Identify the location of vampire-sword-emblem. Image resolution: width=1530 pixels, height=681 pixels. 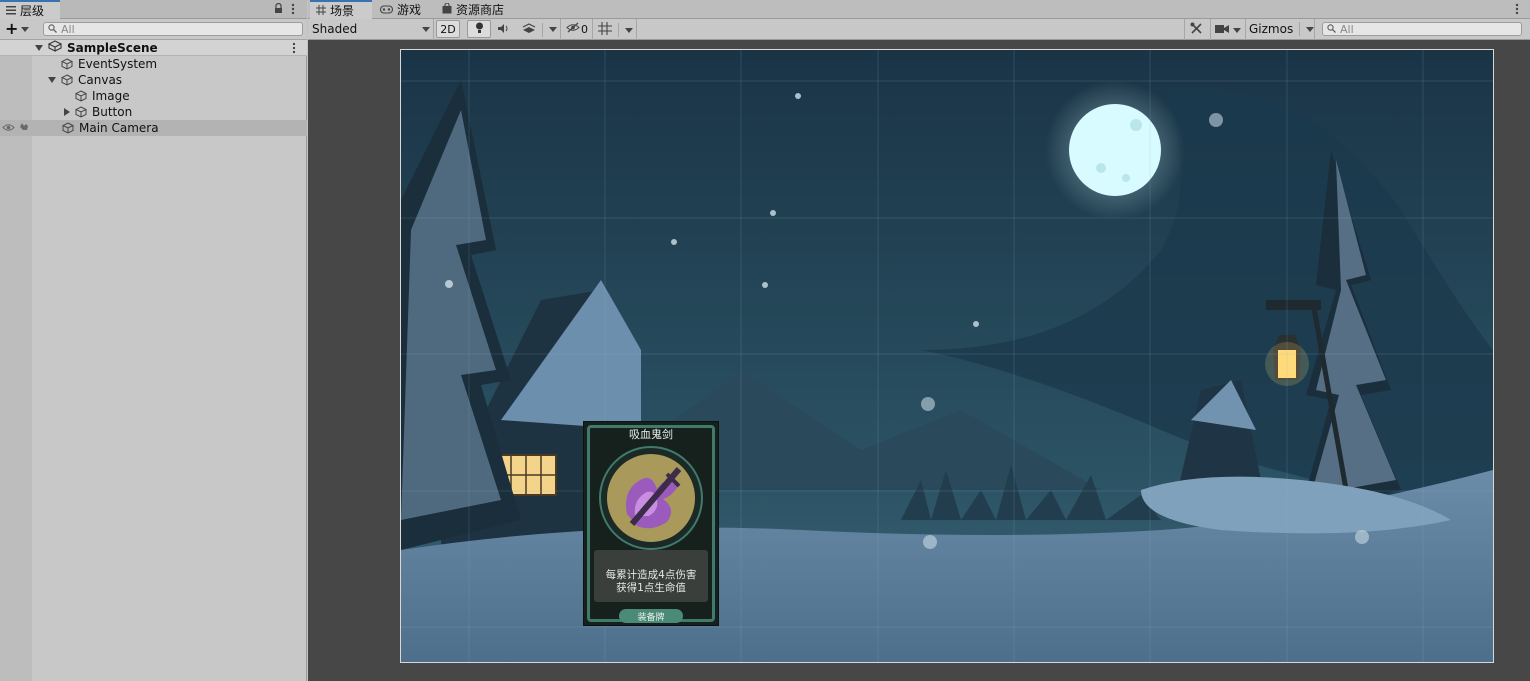
(651, 498).